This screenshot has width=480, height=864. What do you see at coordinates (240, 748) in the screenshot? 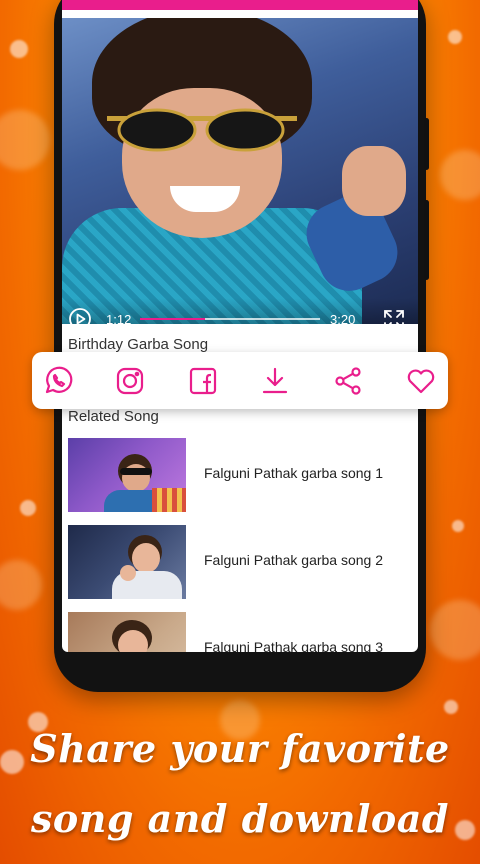
I see `promo-caption-line-1: Share your favorite` at bounding box center [240, 748].